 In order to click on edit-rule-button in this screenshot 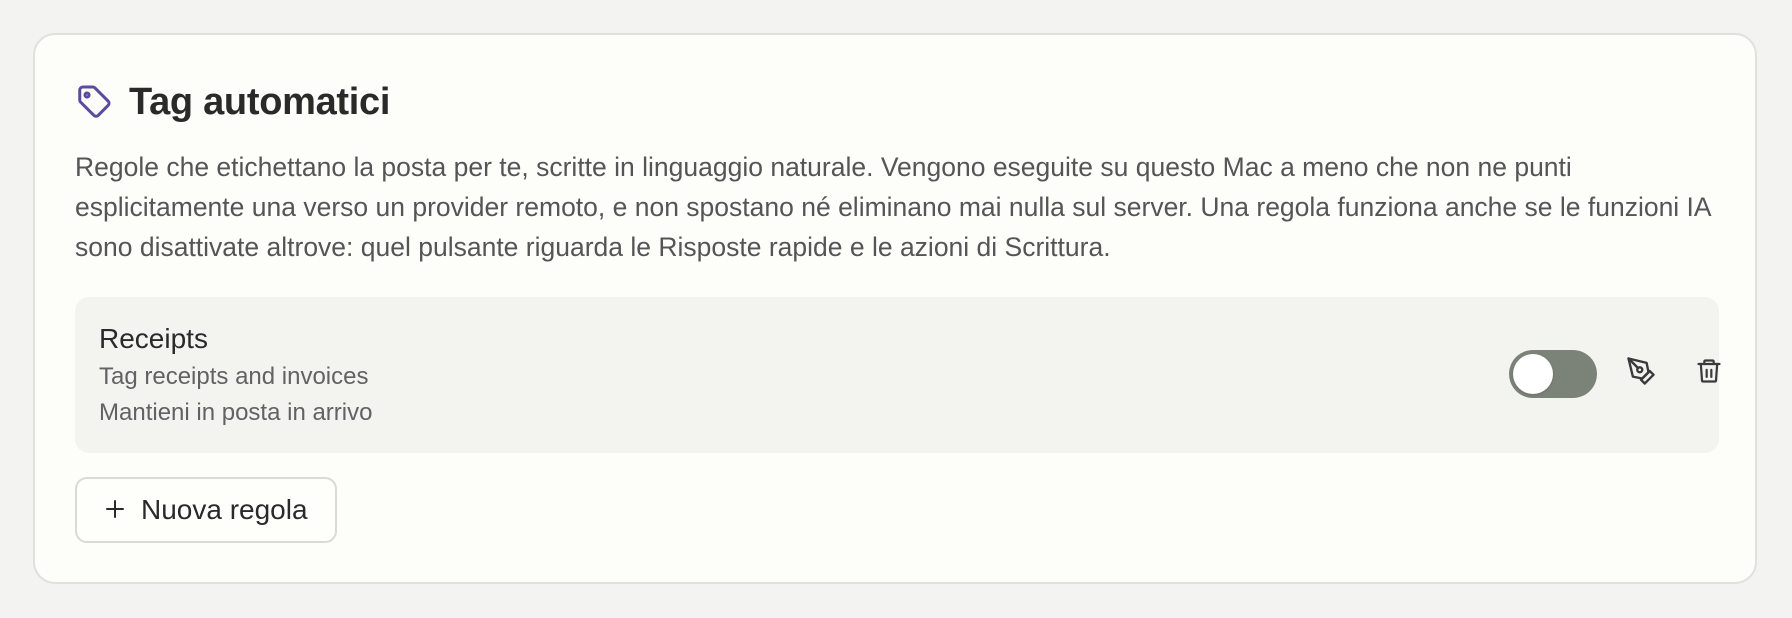, I will do `click(1641, 373)`.